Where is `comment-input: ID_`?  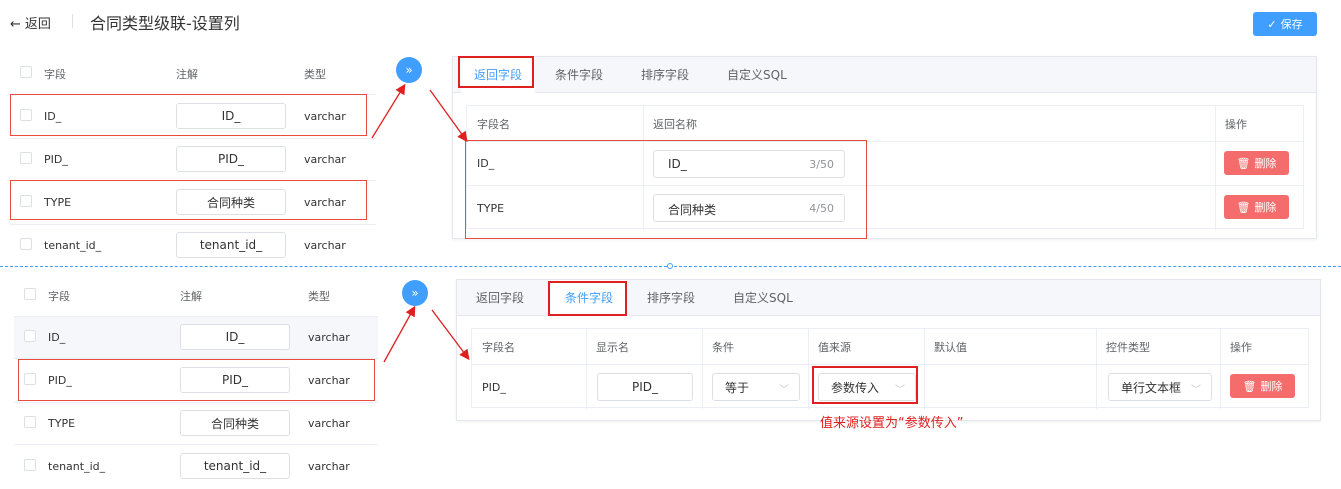 comment-input: ID_ is located at coordinates (235, 337).